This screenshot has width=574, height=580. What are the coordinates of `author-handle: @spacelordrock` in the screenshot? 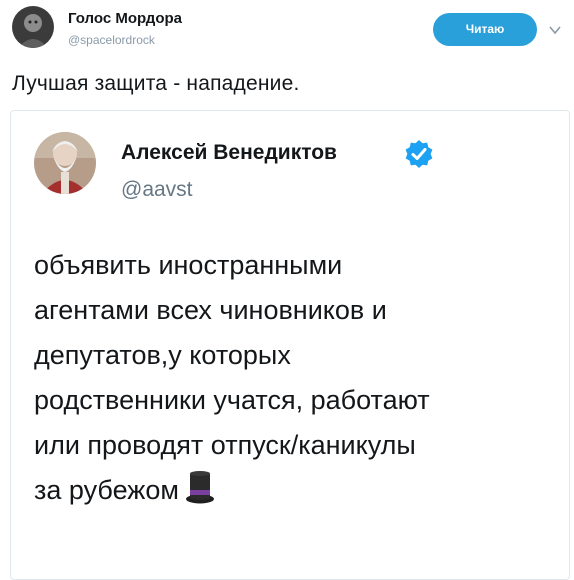 It's located at (111, 40).